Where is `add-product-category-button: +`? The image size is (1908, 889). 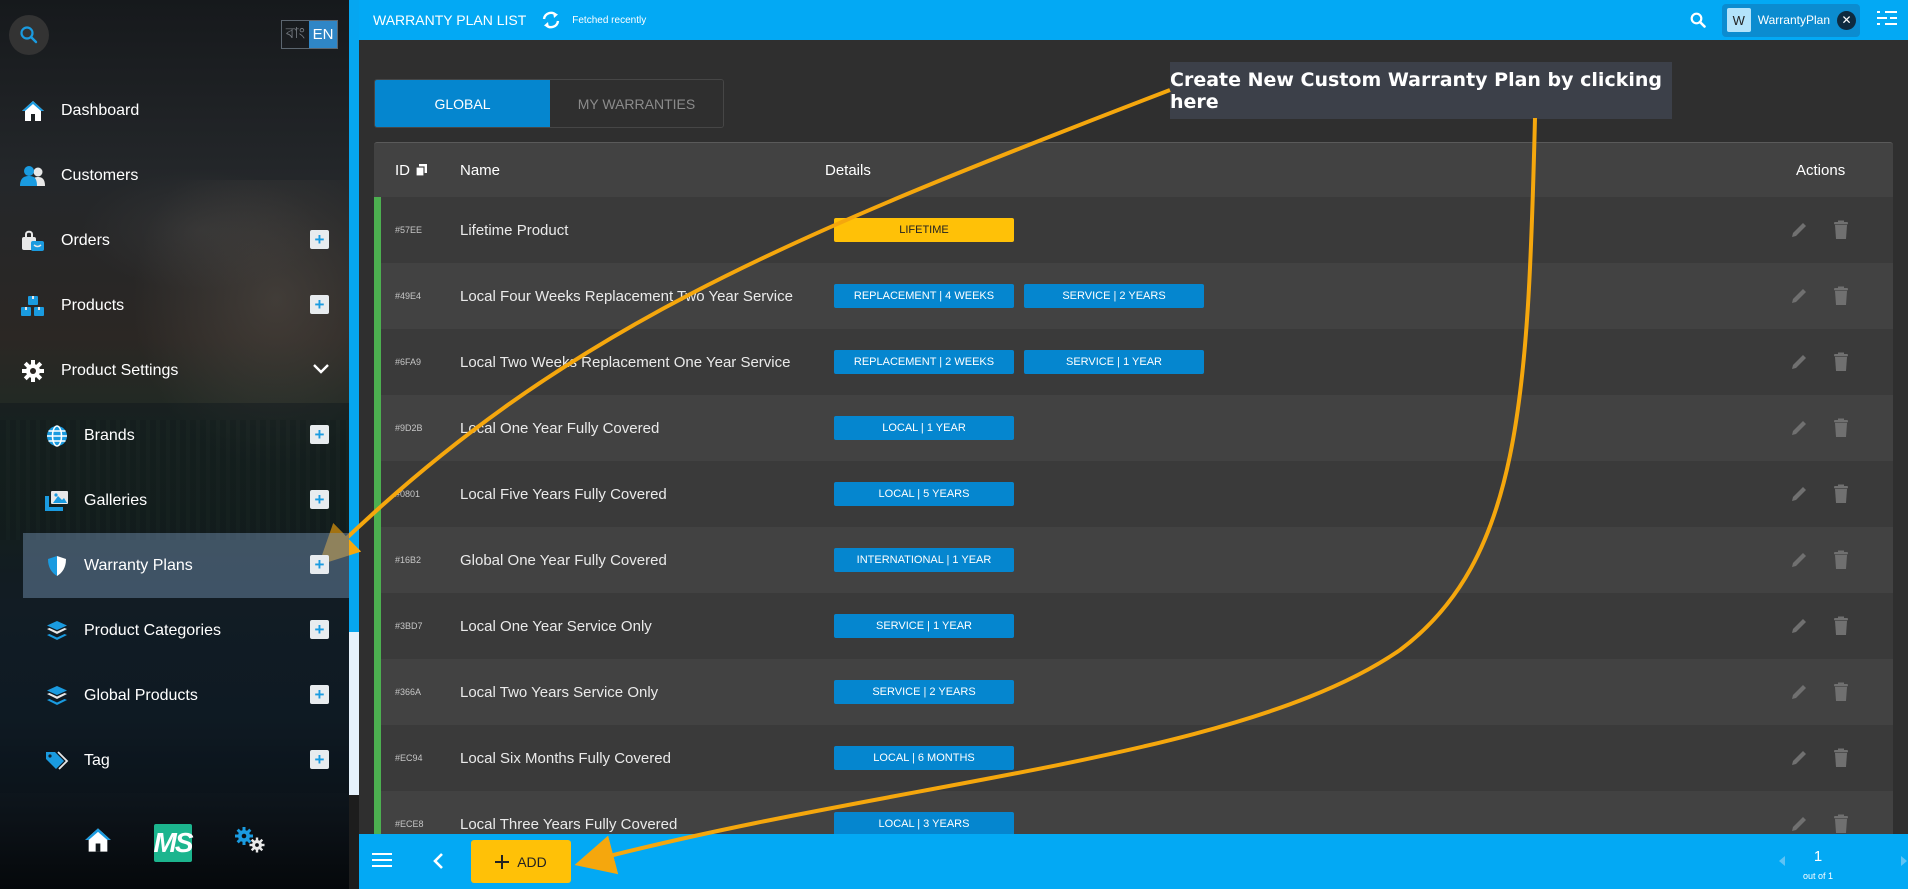
add-product-category-button: + is located at coordinates (319, 629).